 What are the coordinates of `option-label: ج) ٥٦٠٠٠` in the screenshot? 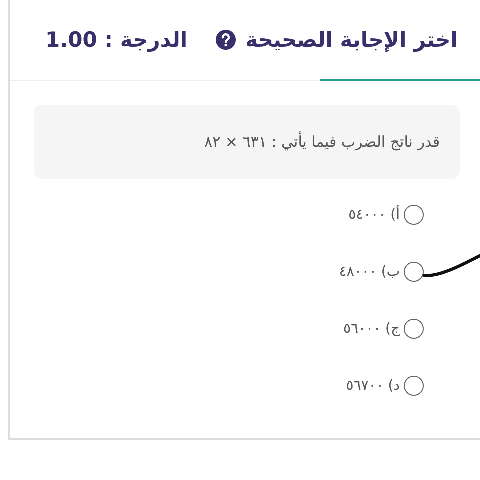 It's located at (371, 329).